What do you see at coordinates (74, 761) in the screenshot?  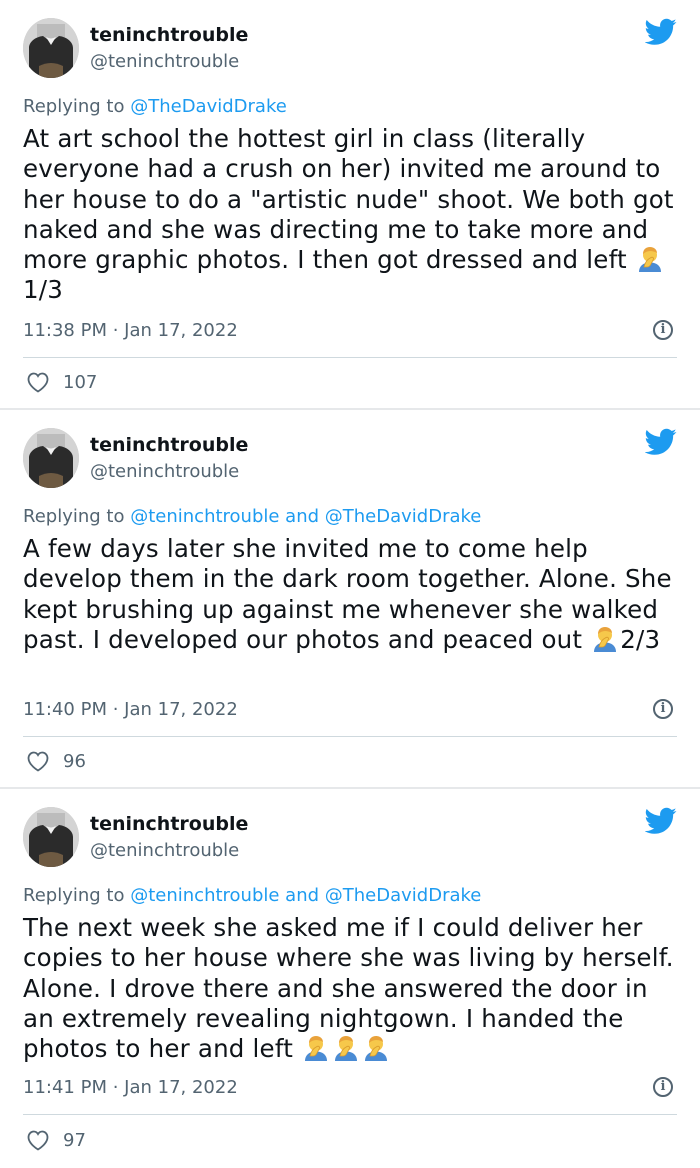 I see `like-count: 96` at bounding box center [74, 761].